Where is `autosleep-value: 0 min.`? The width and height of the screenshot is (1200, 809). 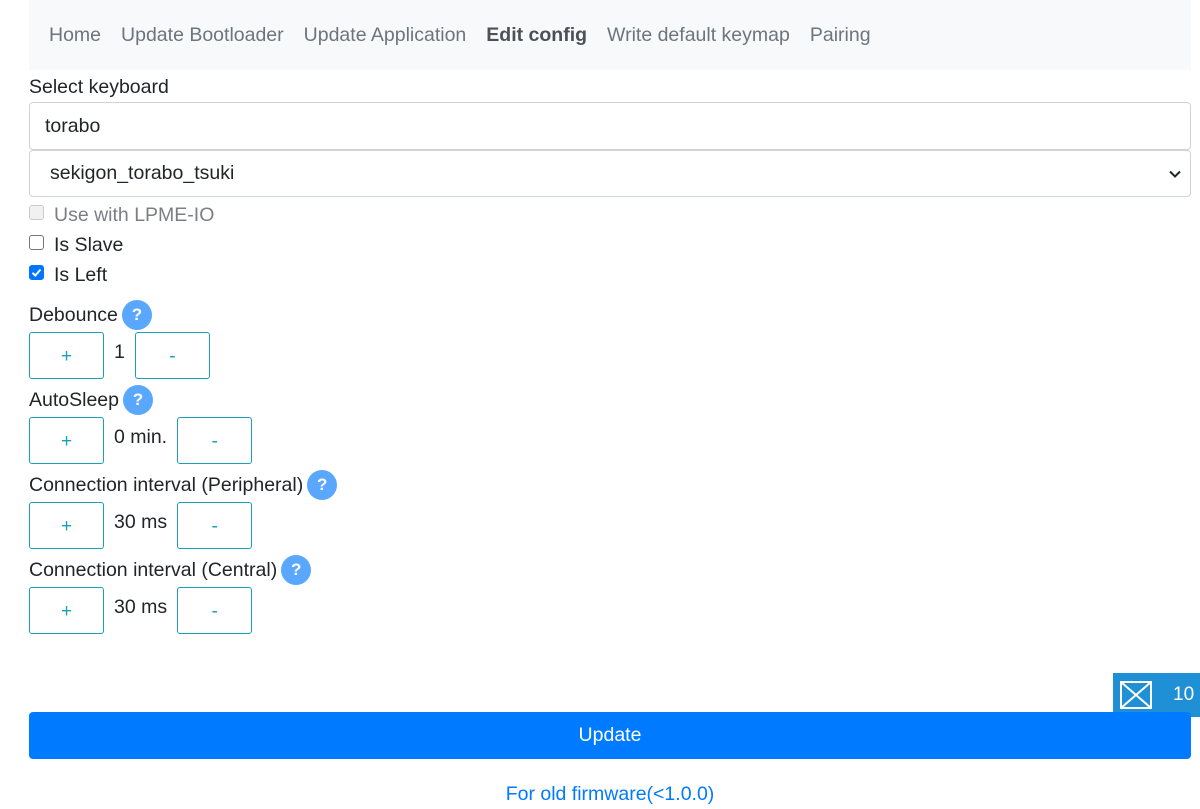
autosleep-value: 0 min. is located at coordinates (141, 437).